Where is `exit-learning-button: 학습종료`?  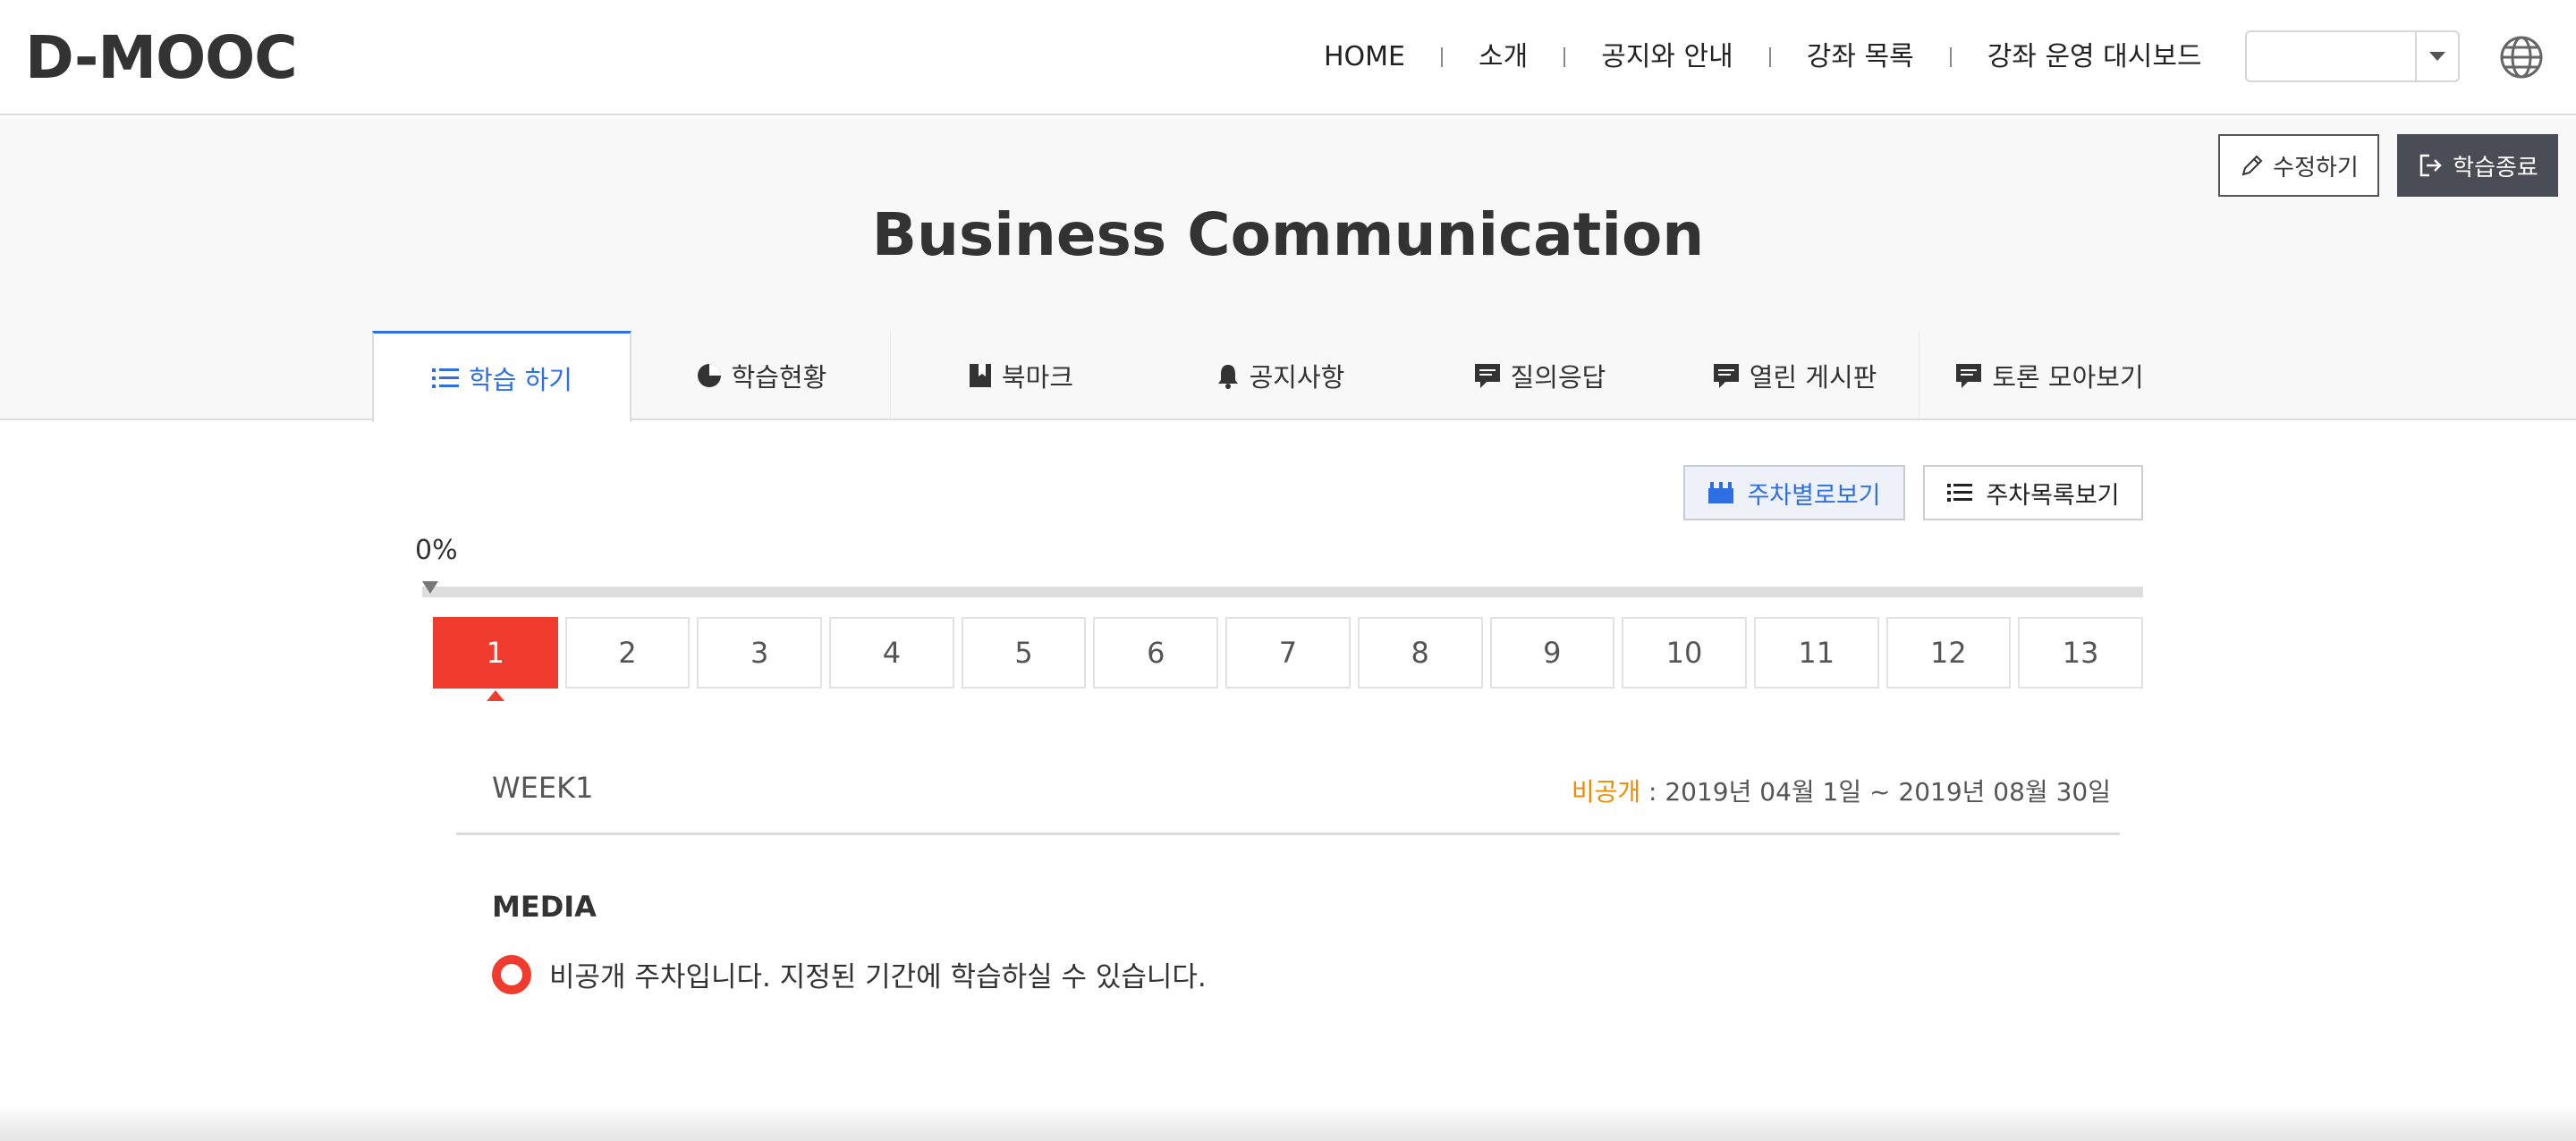
exit-learning-button: 학습종료 is located at coordinates (2477, 165).